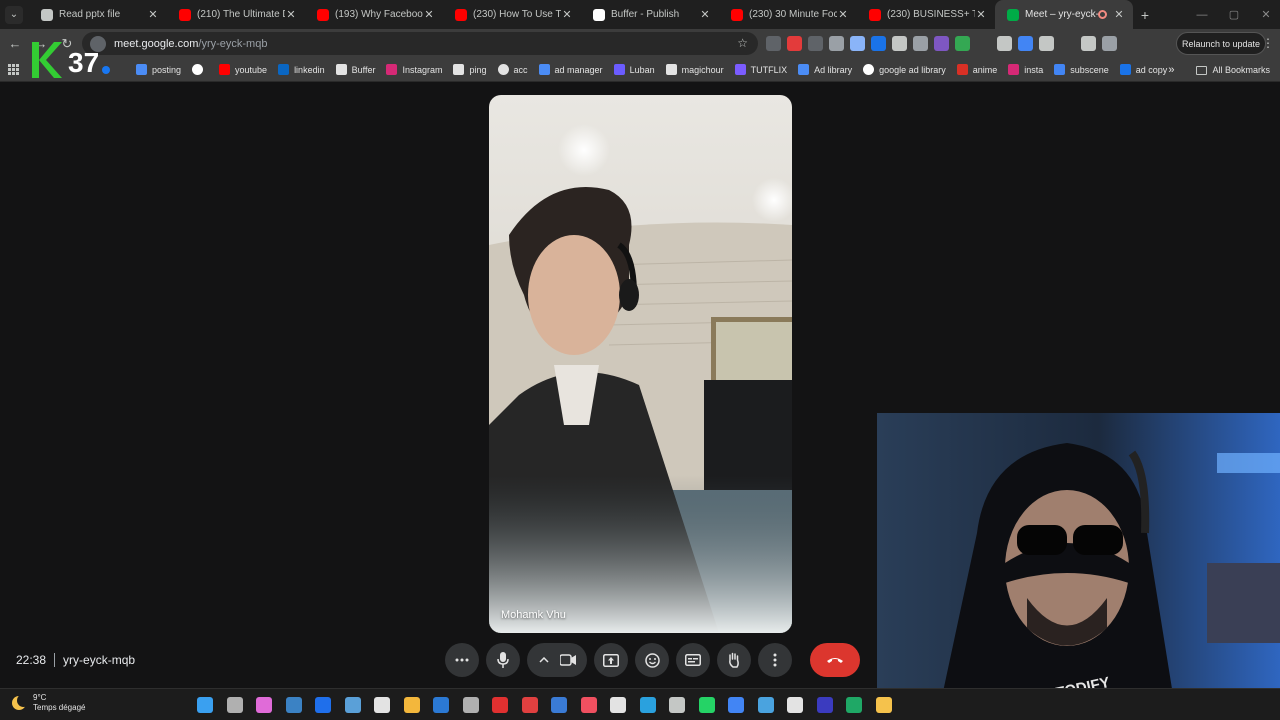 This screenshot has width=1280, height=720. I want to click on bookmark-star-icon: ☆, so click(742, 43).